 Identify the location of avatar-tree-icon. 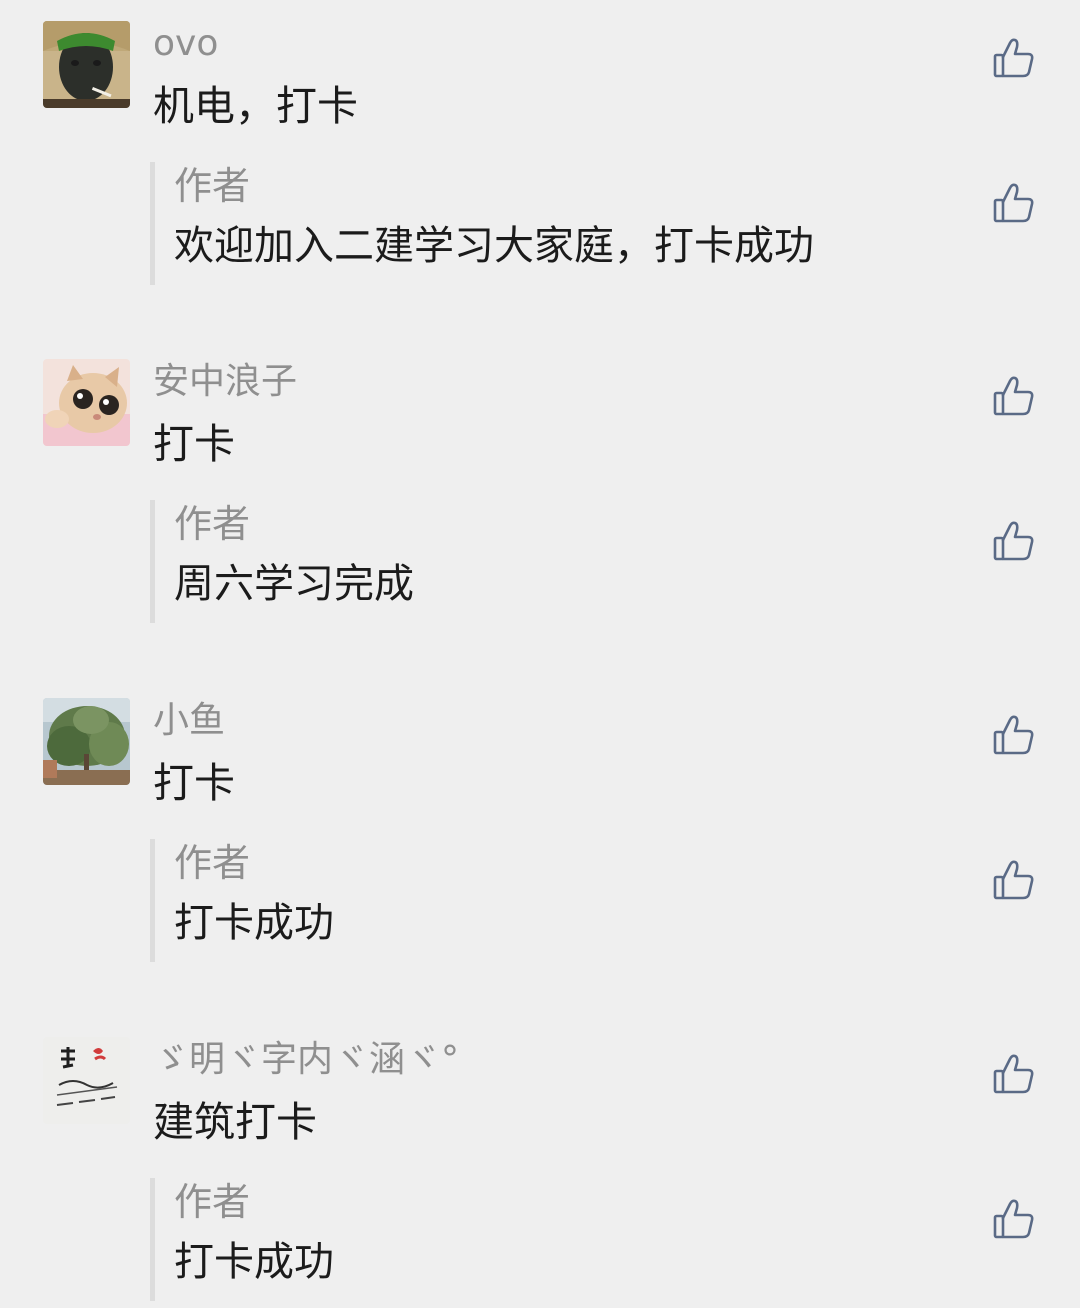
(86, 741).